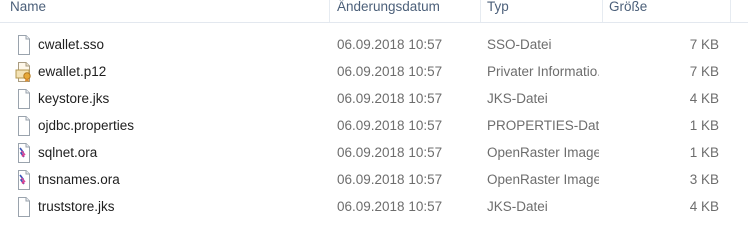 Image resolution: width=748 pixels, height=240 pixels. Describe the element at coordinates (86, 125) in the screenshot. I see `file-name: ojdbc.properties` at that location.